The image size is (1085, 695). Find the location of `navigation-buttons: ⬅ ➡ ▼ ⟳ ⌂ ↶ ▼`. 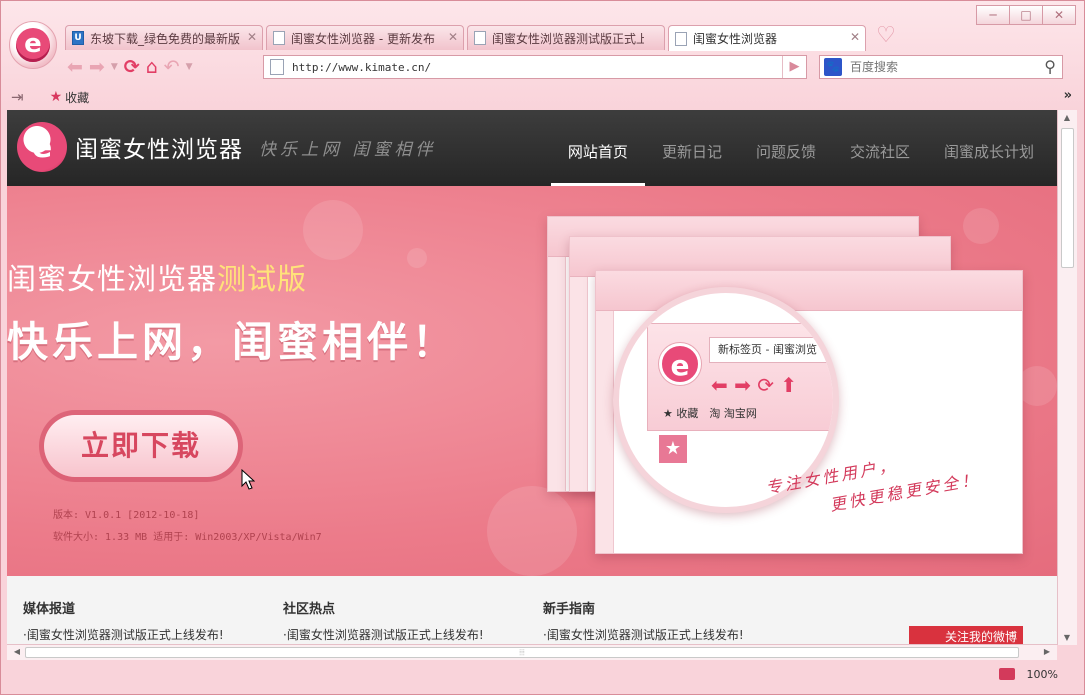

navigation-buttons: ⬅ ➡ ▼ ⟳ ⌂ ↶ ▼ is located at coordinates (130, 67).